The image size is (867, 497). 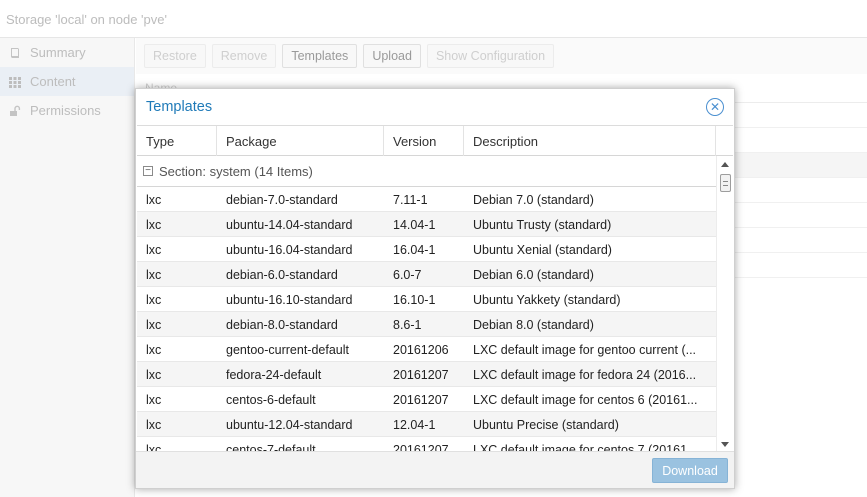 I want to click on nav-item-permissions: Permissions, so click(x=67, y=110).